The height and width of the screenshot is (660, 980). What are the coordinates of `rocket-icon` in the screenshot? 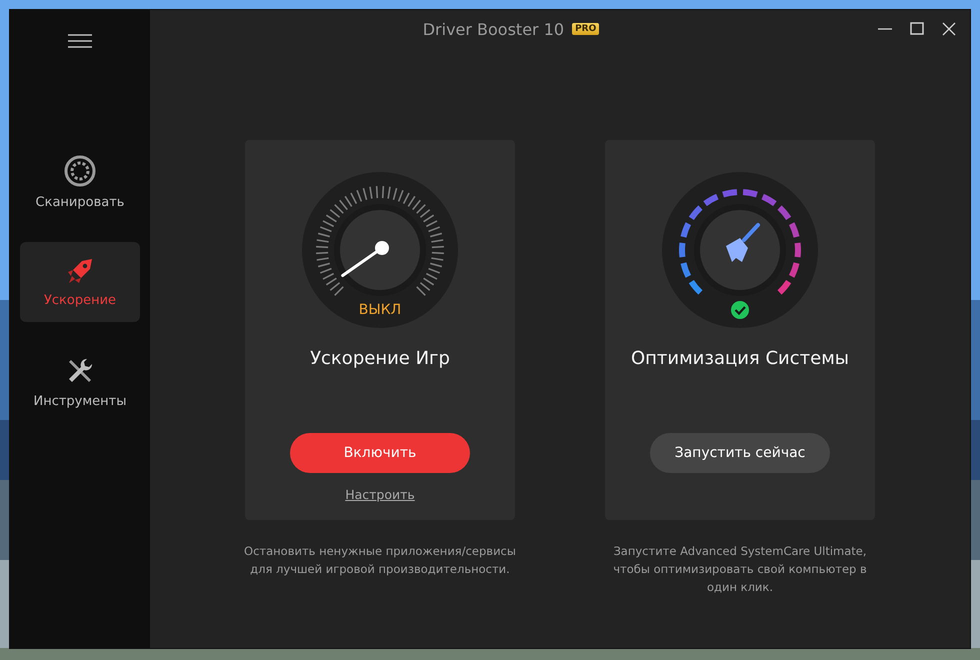 It's located at (80, 270).